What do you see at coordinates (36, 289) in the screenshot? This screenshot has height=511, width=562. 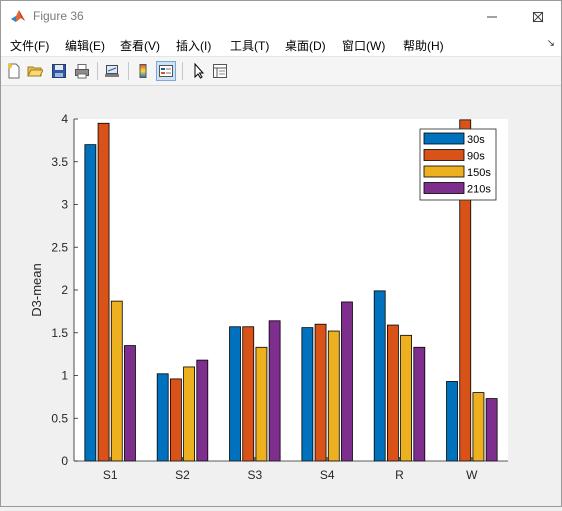 I see `y-axis-label: D3-mean` at bounding box center [36, 289].